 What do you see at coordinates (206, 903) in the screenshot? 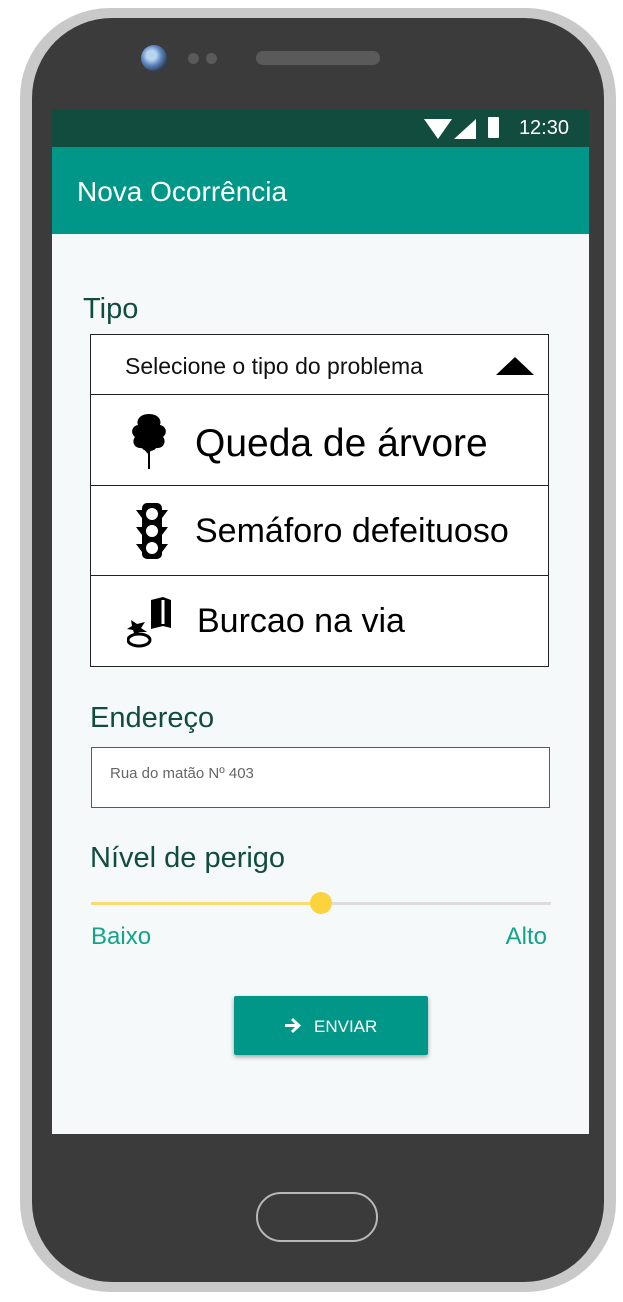
I see `slider-fill` at bounding box center [206, 903].